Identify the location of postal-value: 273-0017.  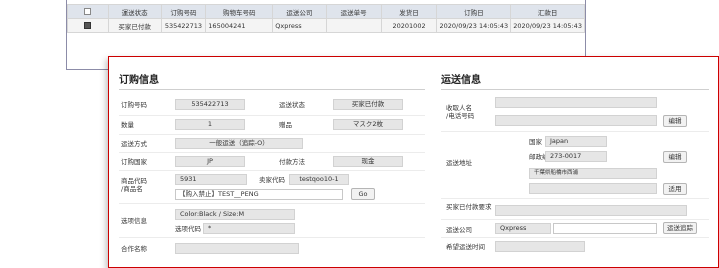
(576, 156).